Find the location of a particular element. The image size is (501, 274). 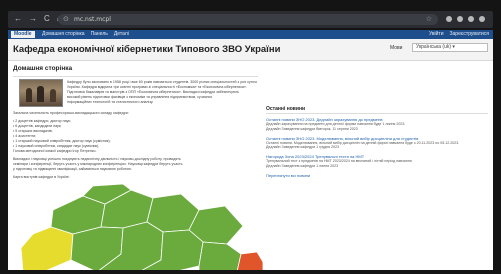

navbar-menu: Домашня сторінка Панель Деталі is located at coordinates (85, 34).